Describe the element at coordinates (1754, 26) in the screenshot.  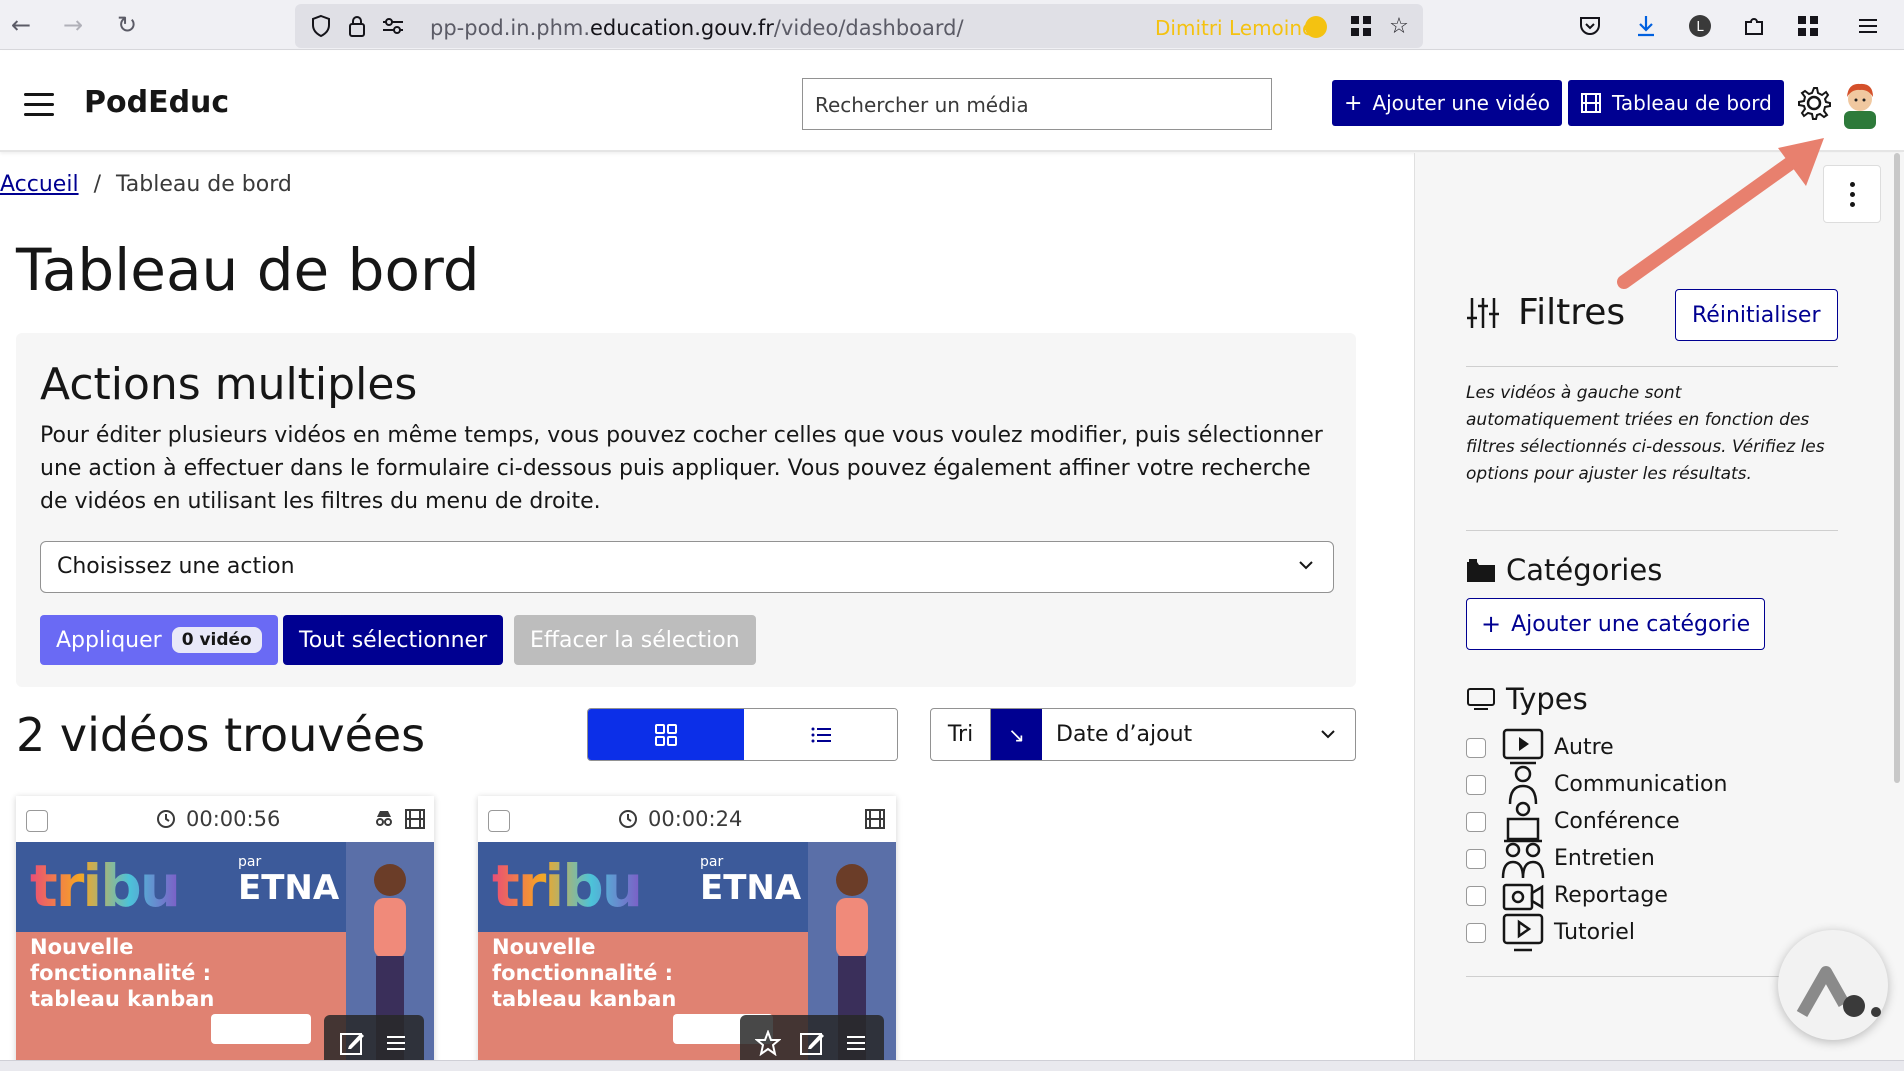
I see `extension-puzzle-icon` at that location.